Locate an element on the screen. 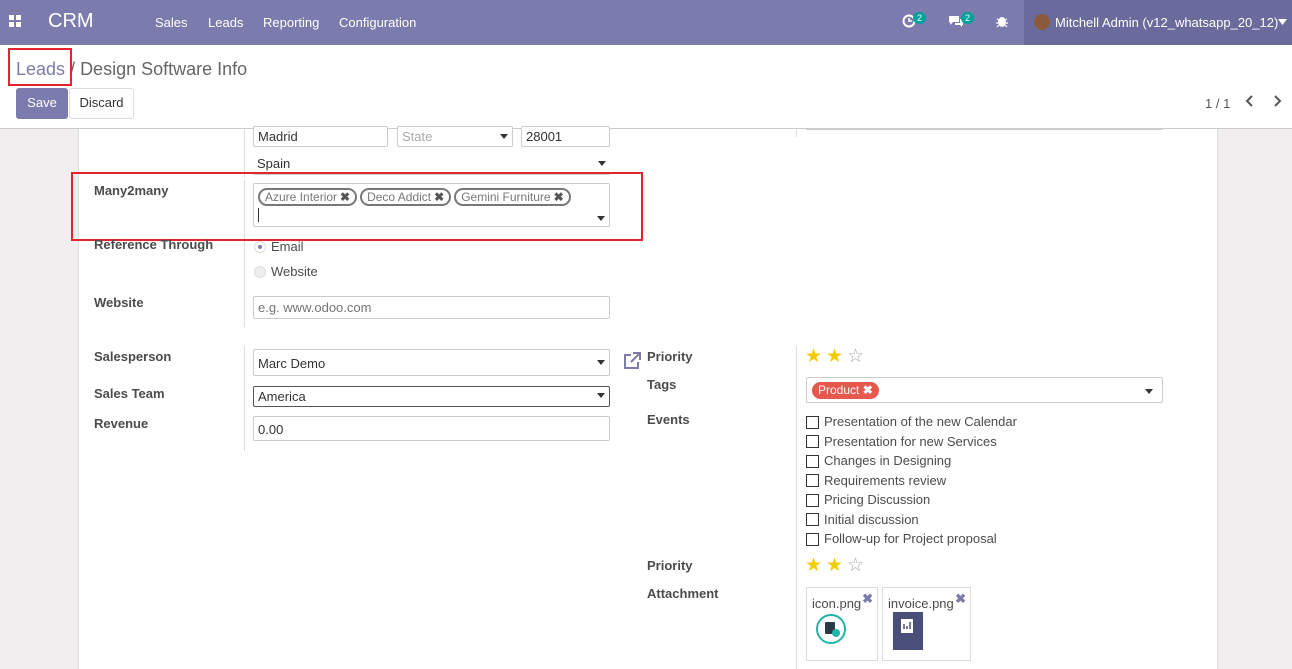 The width and height of the screenshot is (1292, 669). event-label: Presentation for new Services is located at coordinates (910, 441).